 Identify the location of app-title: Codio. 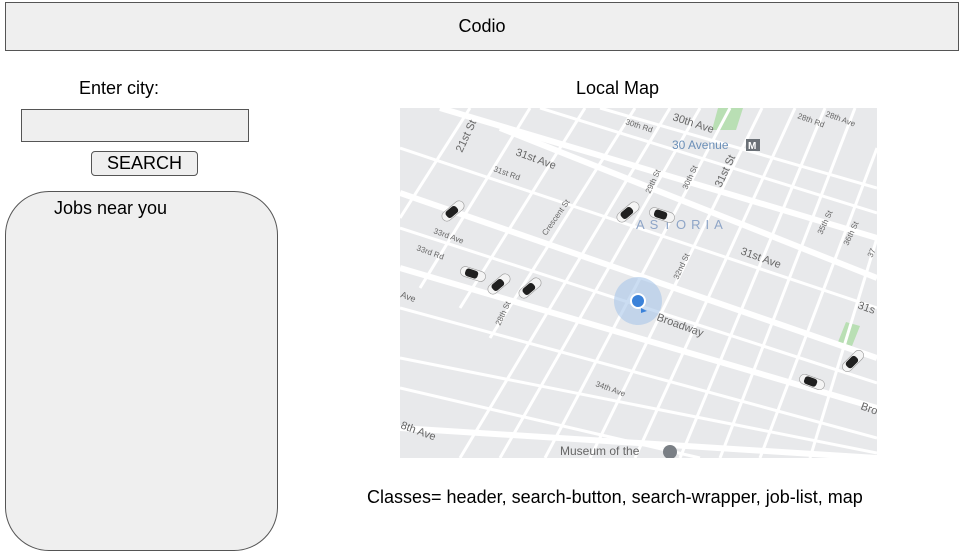
(482, 26).